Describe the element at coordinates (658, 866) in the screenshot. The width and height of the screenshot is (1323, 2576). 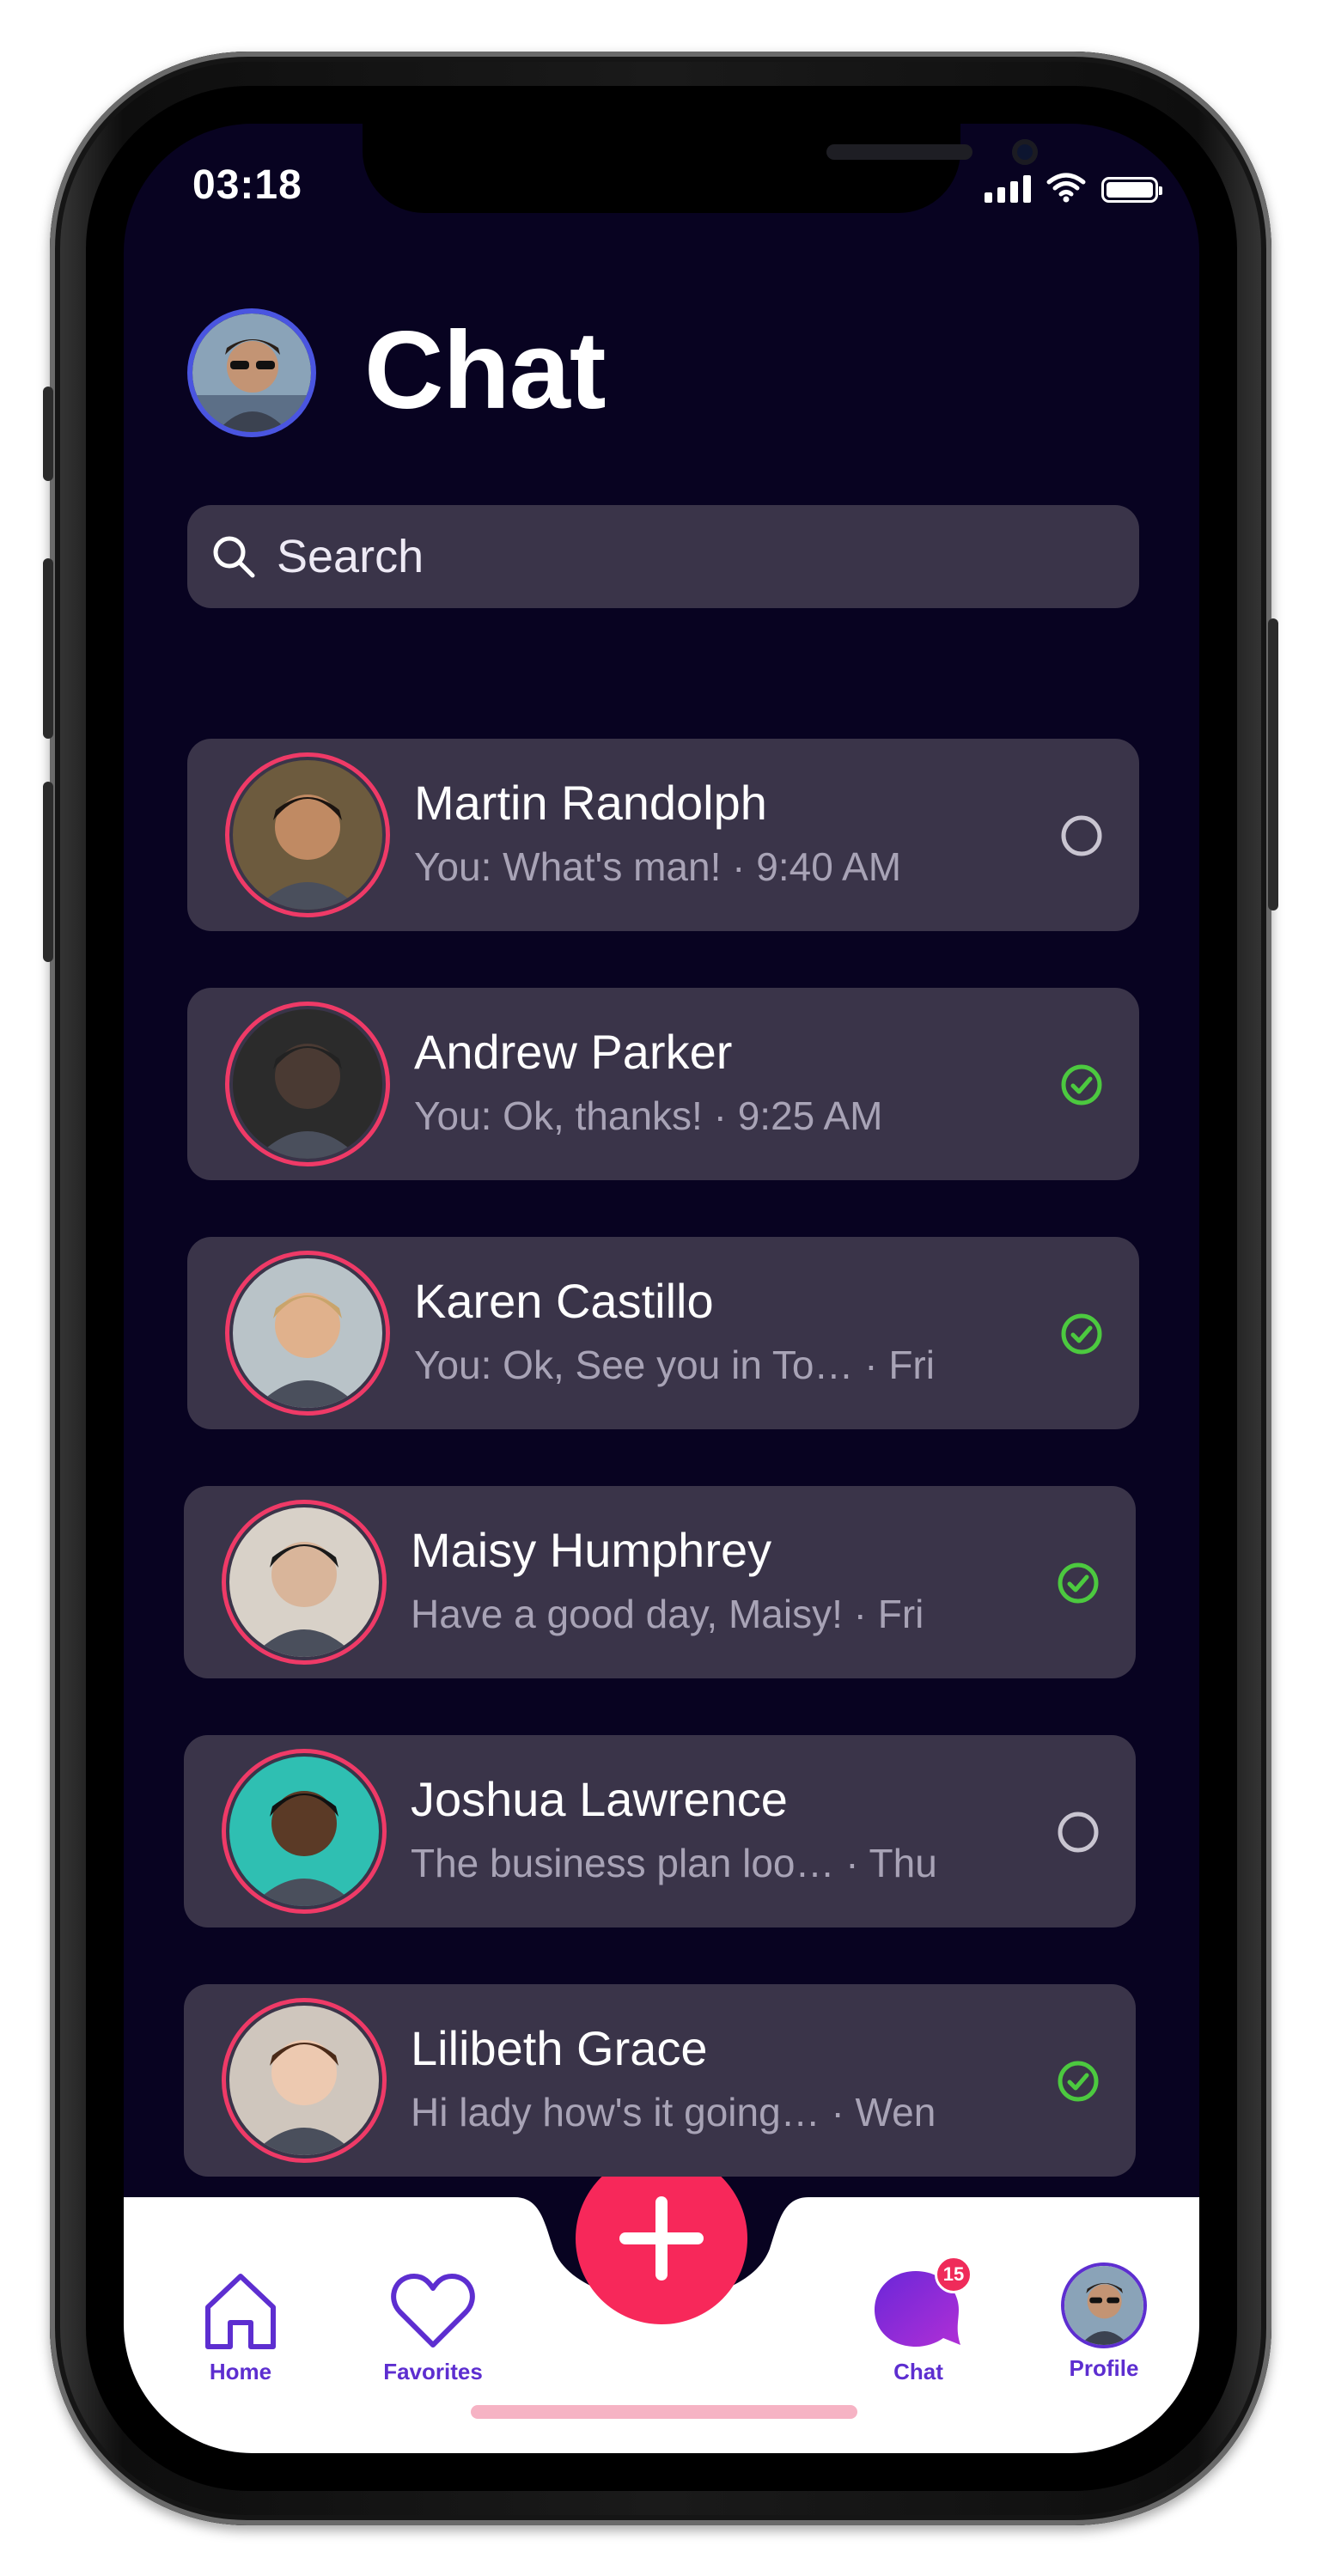
I see `last-message-preview: You: What's man! · 9:40 AM` at that location.